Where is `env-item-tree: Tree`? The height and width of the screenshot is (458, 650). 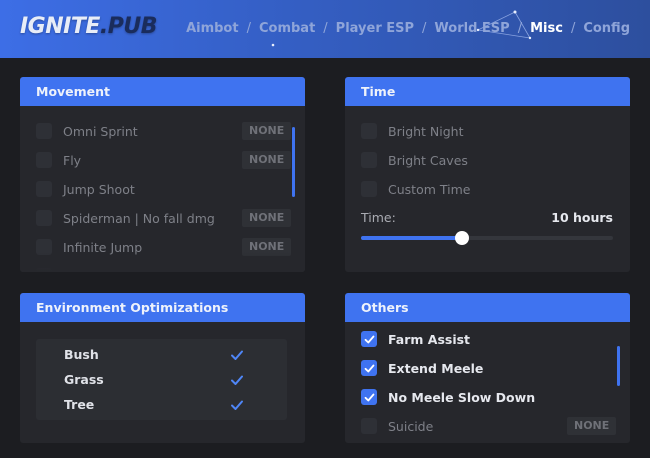 env-item-tree: Tree is located at coordinates (79, 404).